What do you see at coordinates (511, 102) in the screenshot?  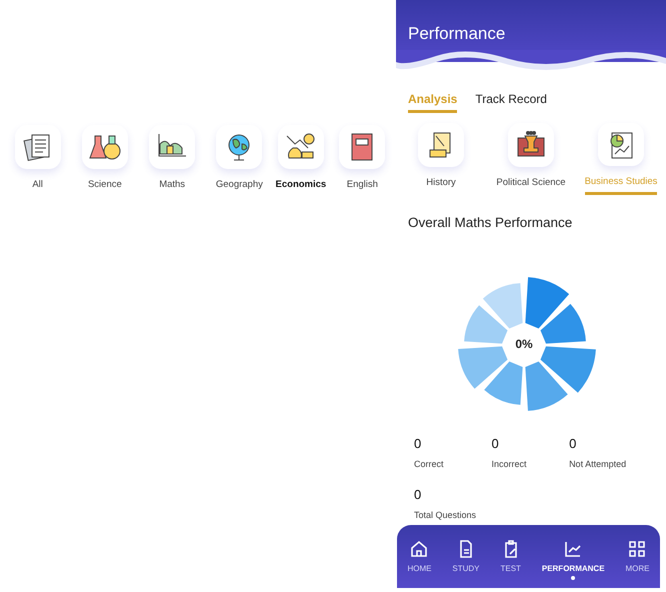 I see `tab: Track Record` at bounding box center [511, 102].